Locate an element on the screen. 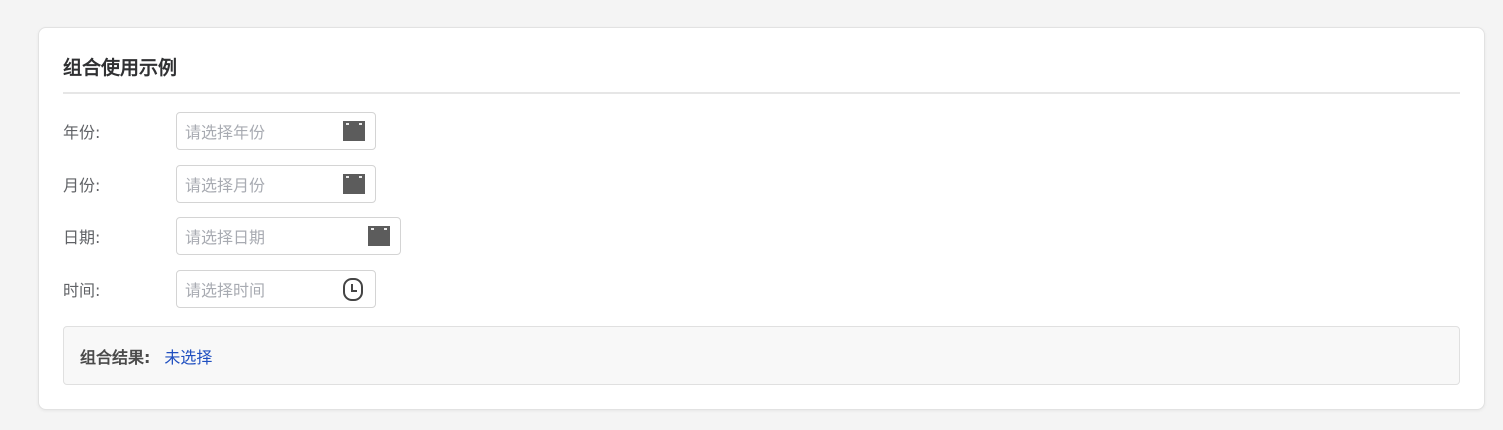 Image resolution: width=1503 pixels, height=430 pixels. year-picker: 请选择年份 is located at coordinates (276, 131).